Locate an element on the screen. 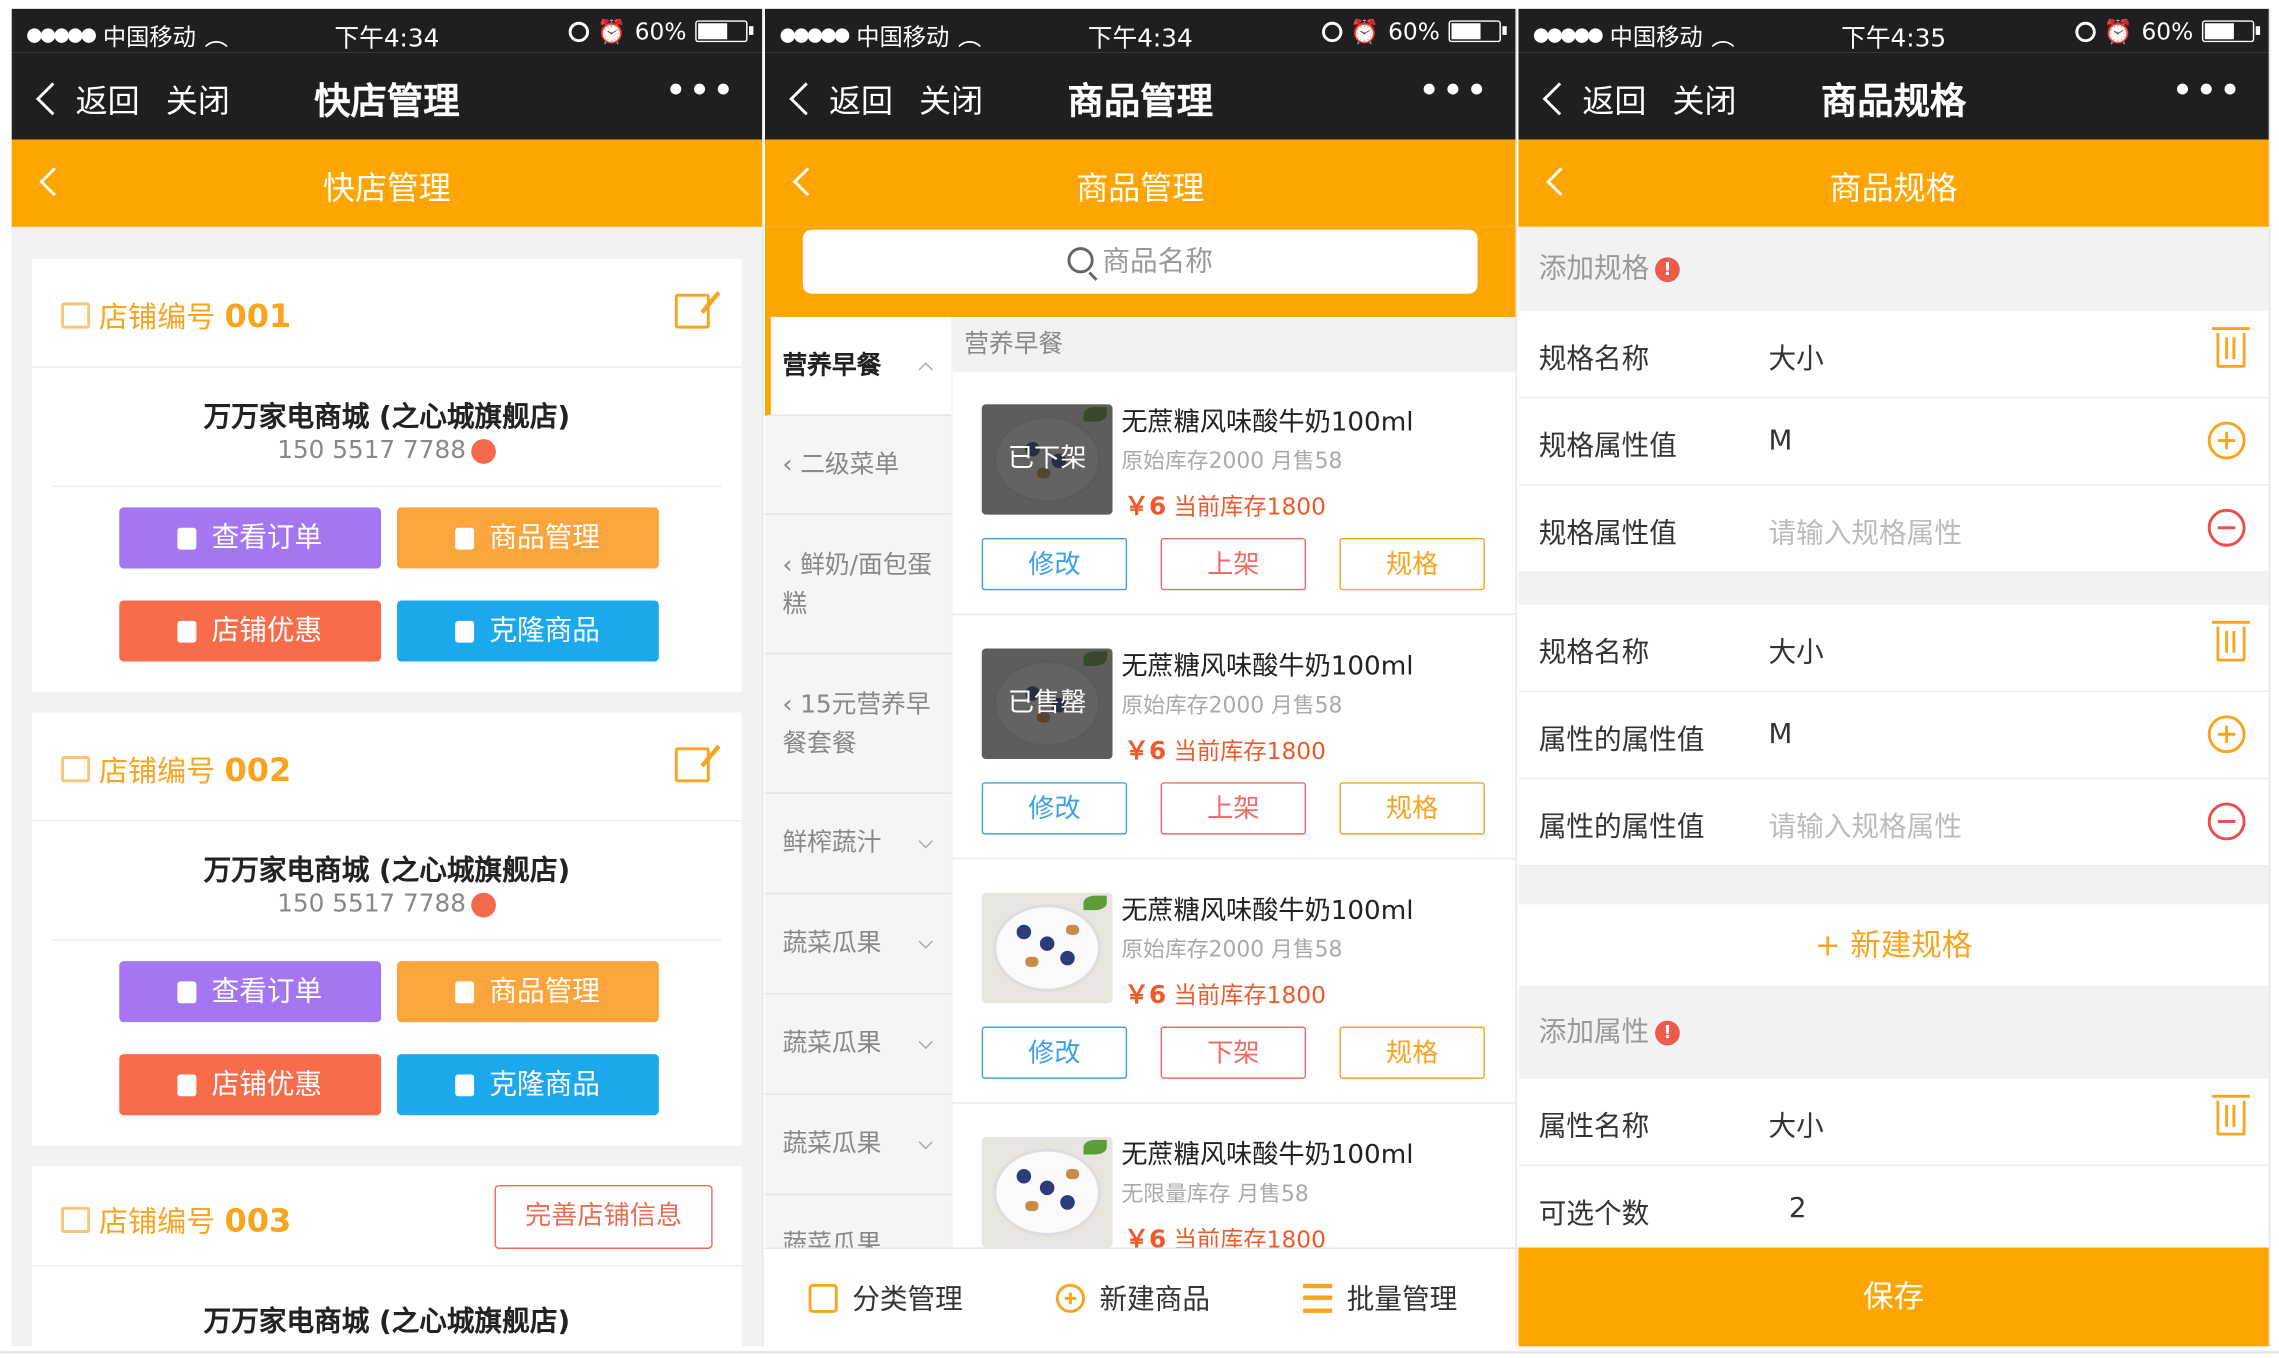 Image resolution: width=2279 pixels, height=1358 pixels. spec-value-row: 属性的属性值 M is located at coordinates (1893, 736).